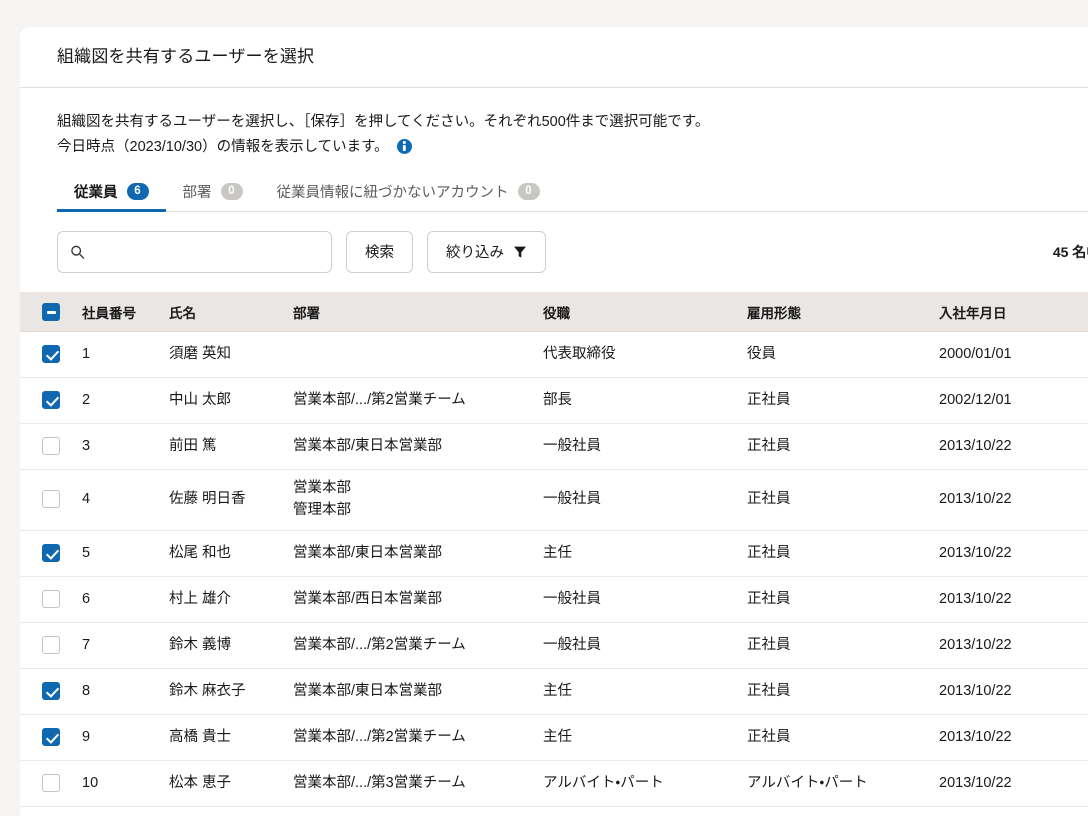 The height and width of the screenshot is (816, 1088). What do you see at coordinates (231, 312) in the screenshot?
I see `column-header-name: 氏名` at bounding box center [231, 312].